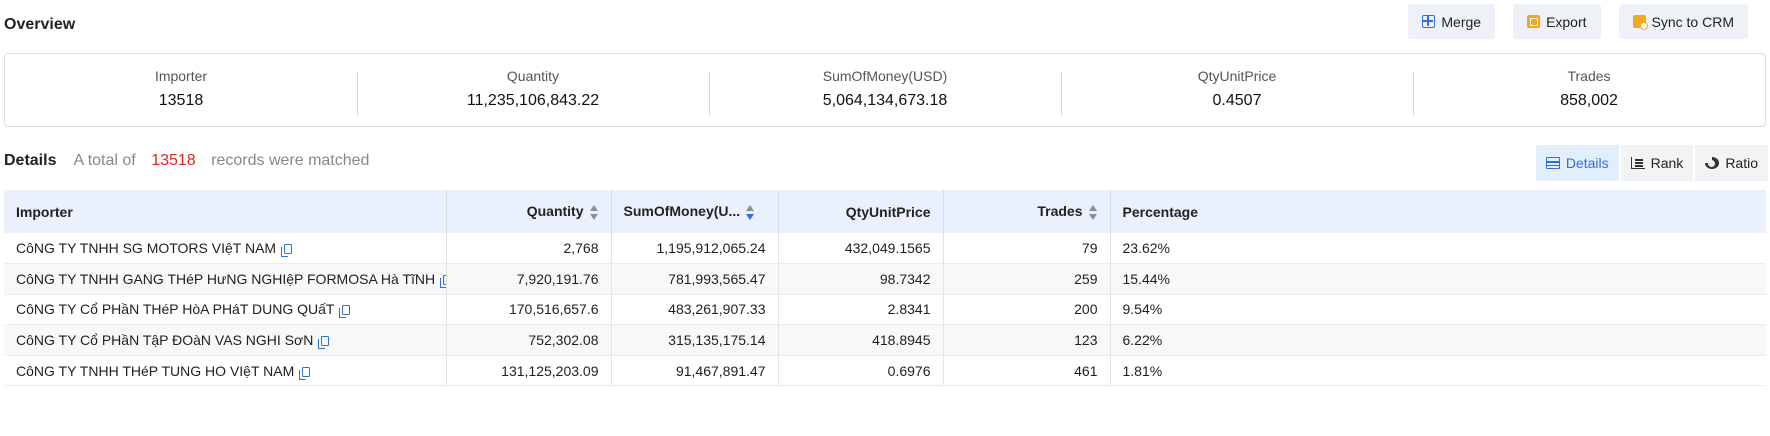 The width and height of the screenshot is (1770, 436). What do you see at coordinates (1237, 76) in the screenshot?
I see `stat-label: QtyUnitPrice` at bounding box center [1237, 76].